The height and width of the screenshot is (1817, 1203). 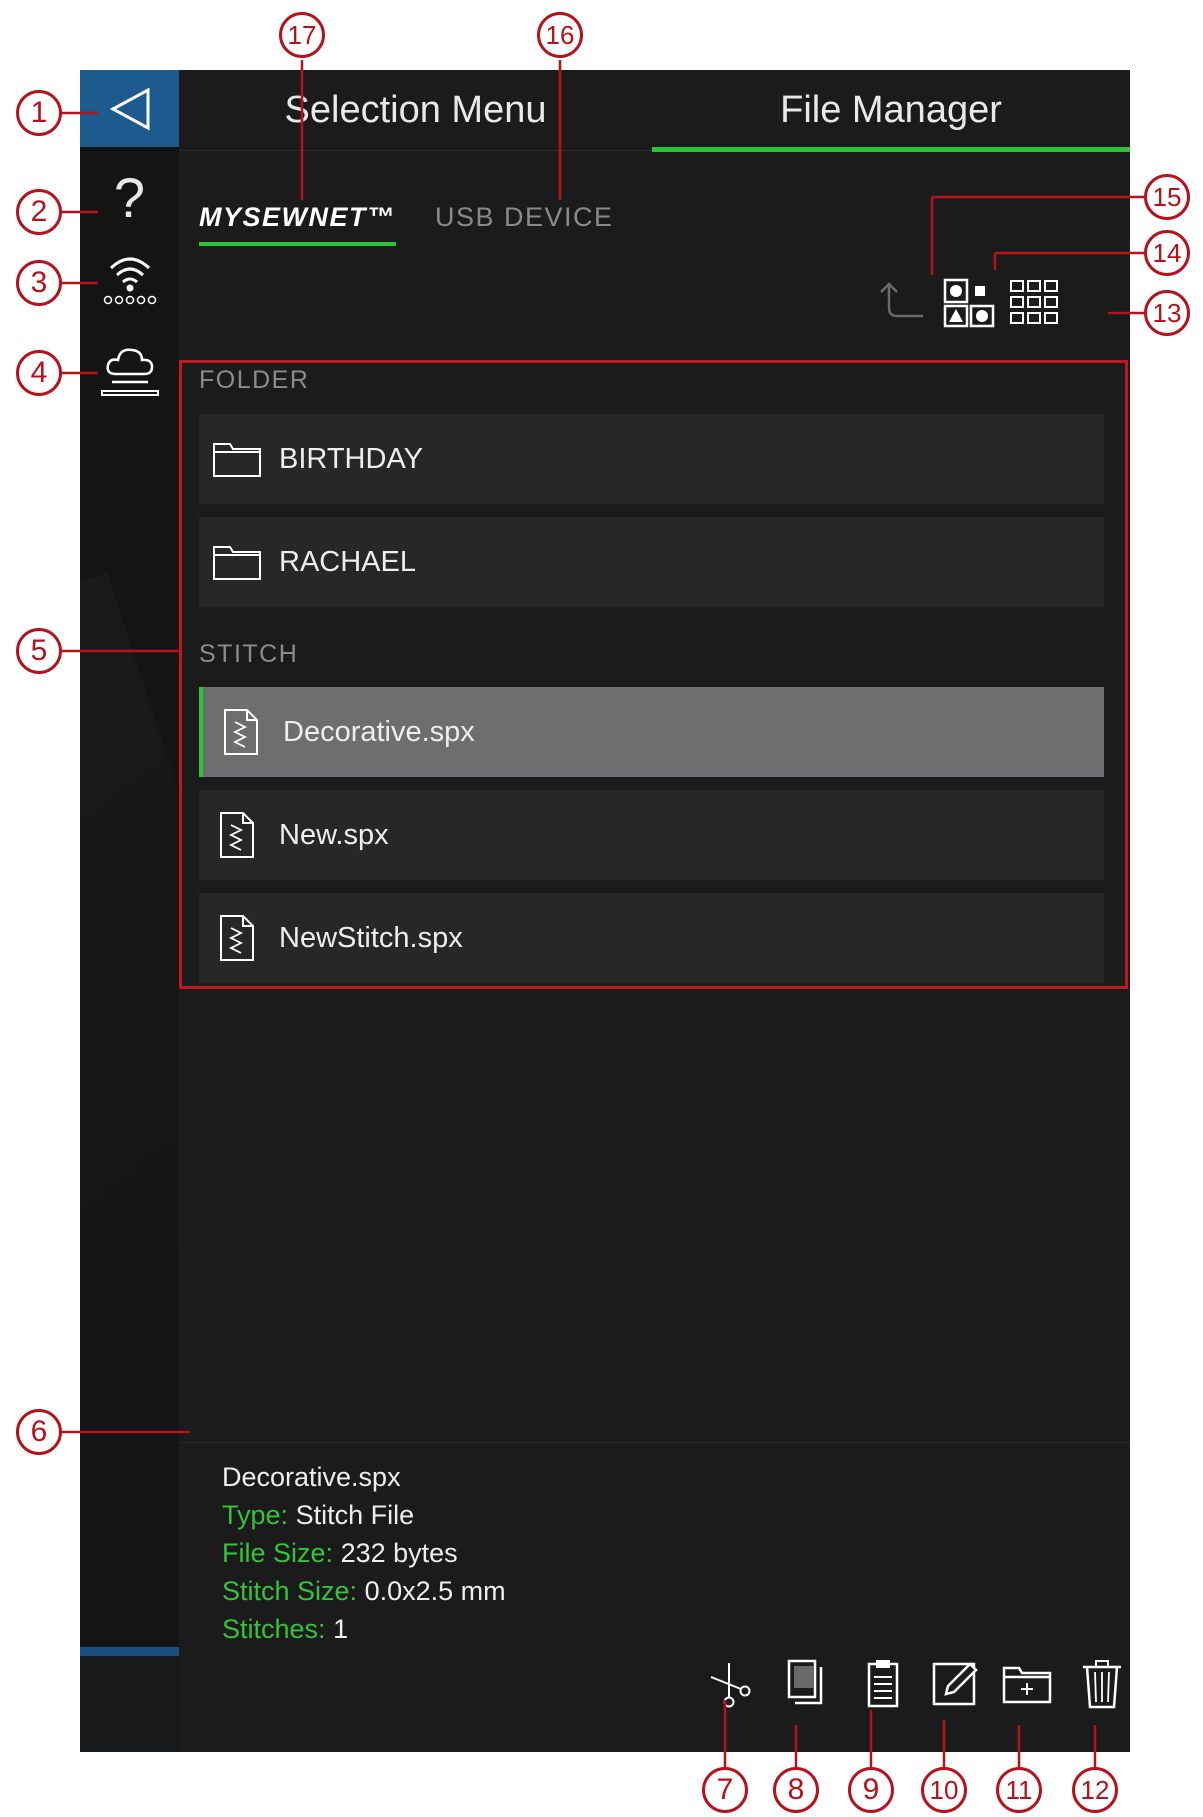 I want to click on callout-13: 13, so click(x=1167, y=313).